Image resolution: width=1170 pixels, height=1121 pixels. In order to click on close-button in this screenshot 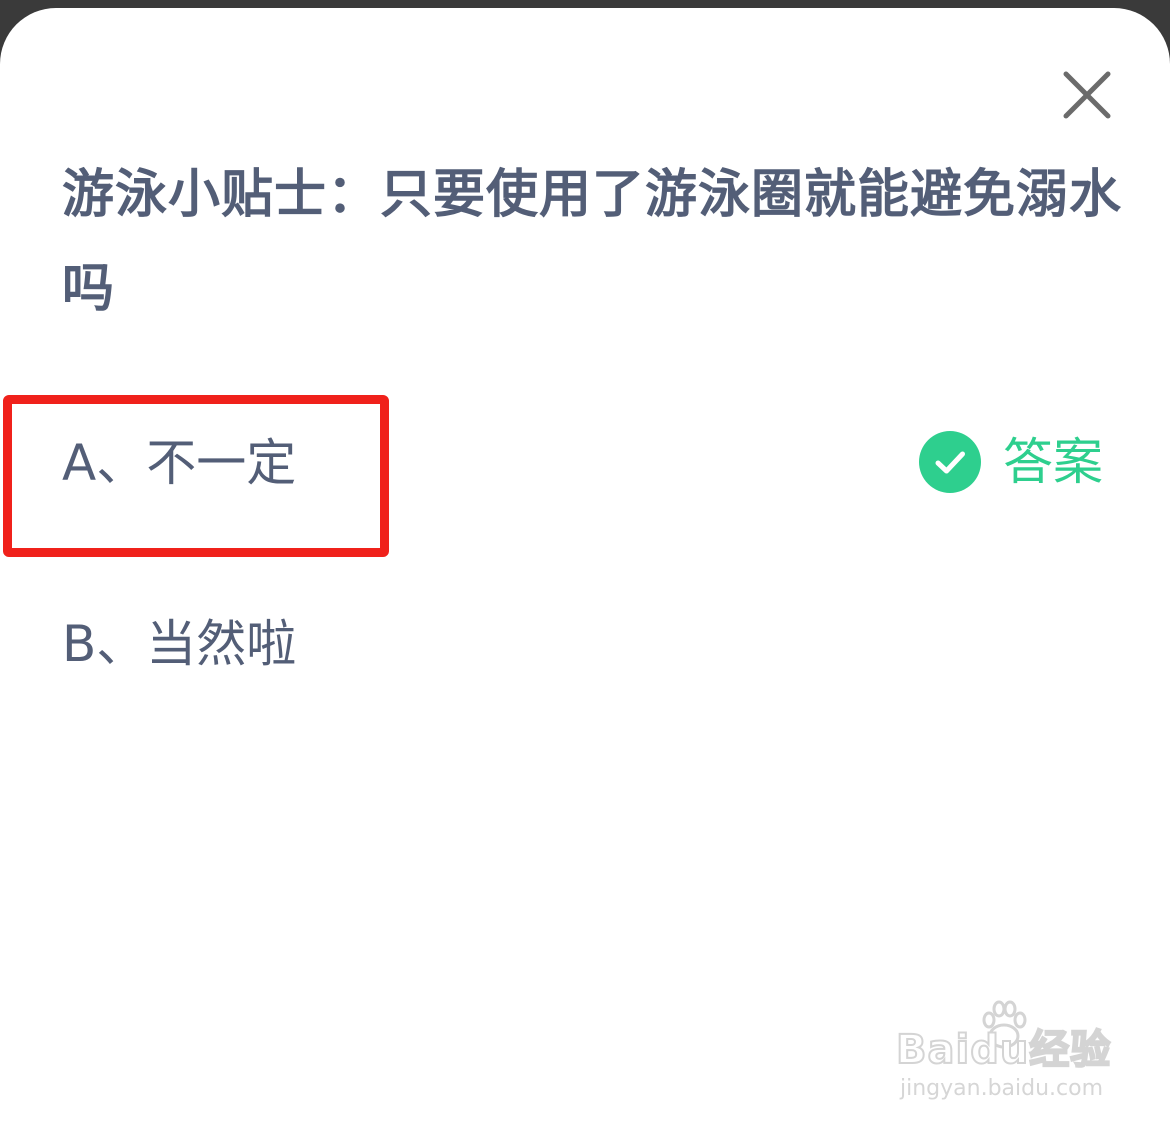, I will do `click(1087, 95)`.